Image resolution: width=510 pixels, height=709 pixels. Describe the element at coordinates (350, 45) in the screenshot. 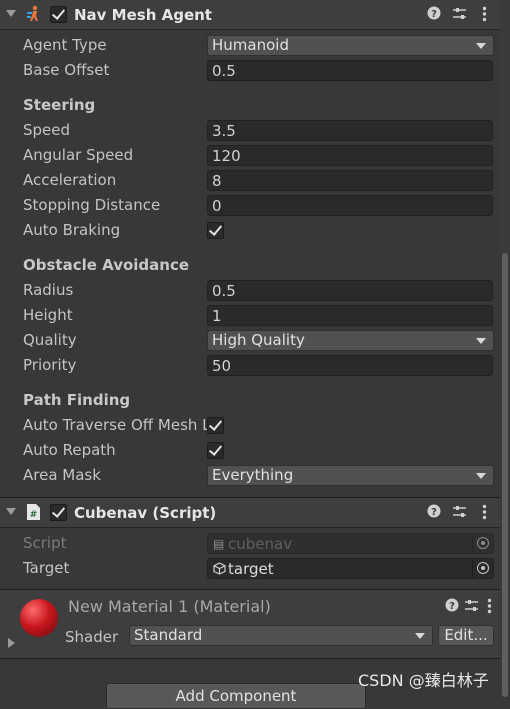

I see `agent-type-dropdown: Humanoid` at that location.